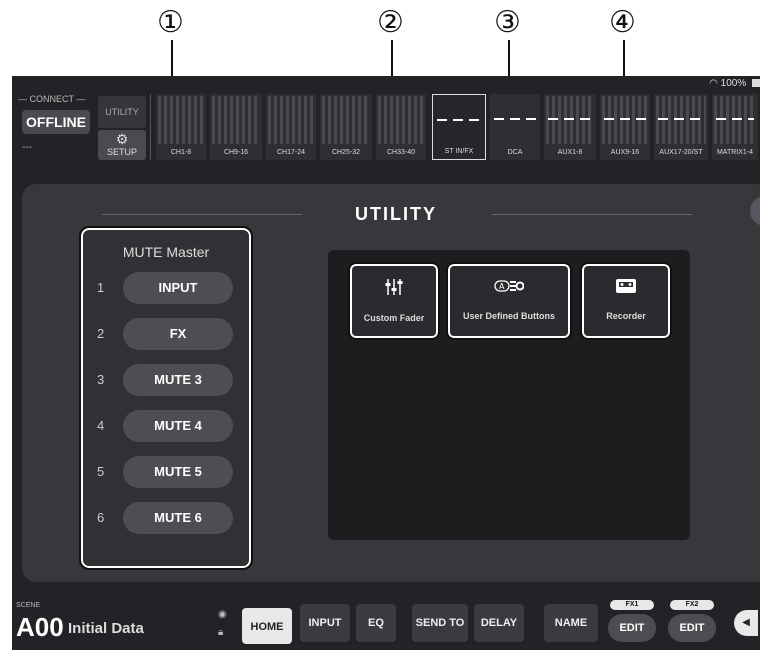  I want to click on mute-number: 4, so click(101, 425).